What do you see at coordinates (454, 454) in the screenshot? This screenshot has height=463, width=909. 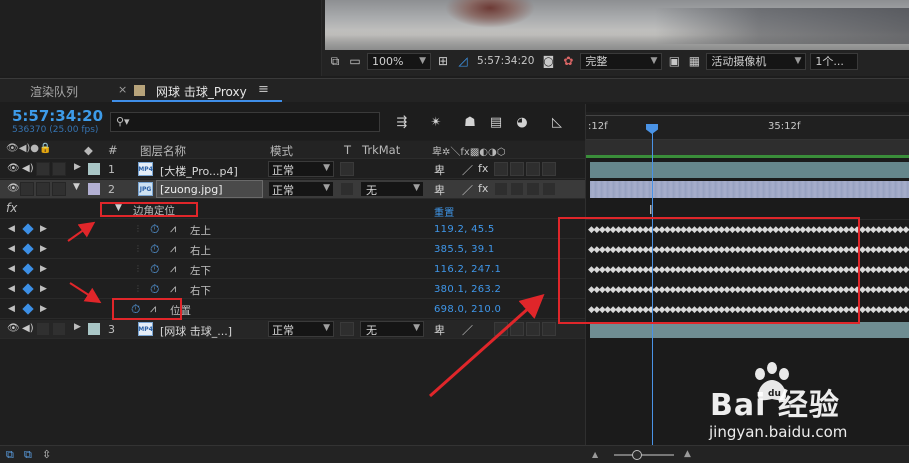 I see `timeline-footer: ⧉ ⧉ ⇳ ▲ ▲` at bounding box center [454, 454].